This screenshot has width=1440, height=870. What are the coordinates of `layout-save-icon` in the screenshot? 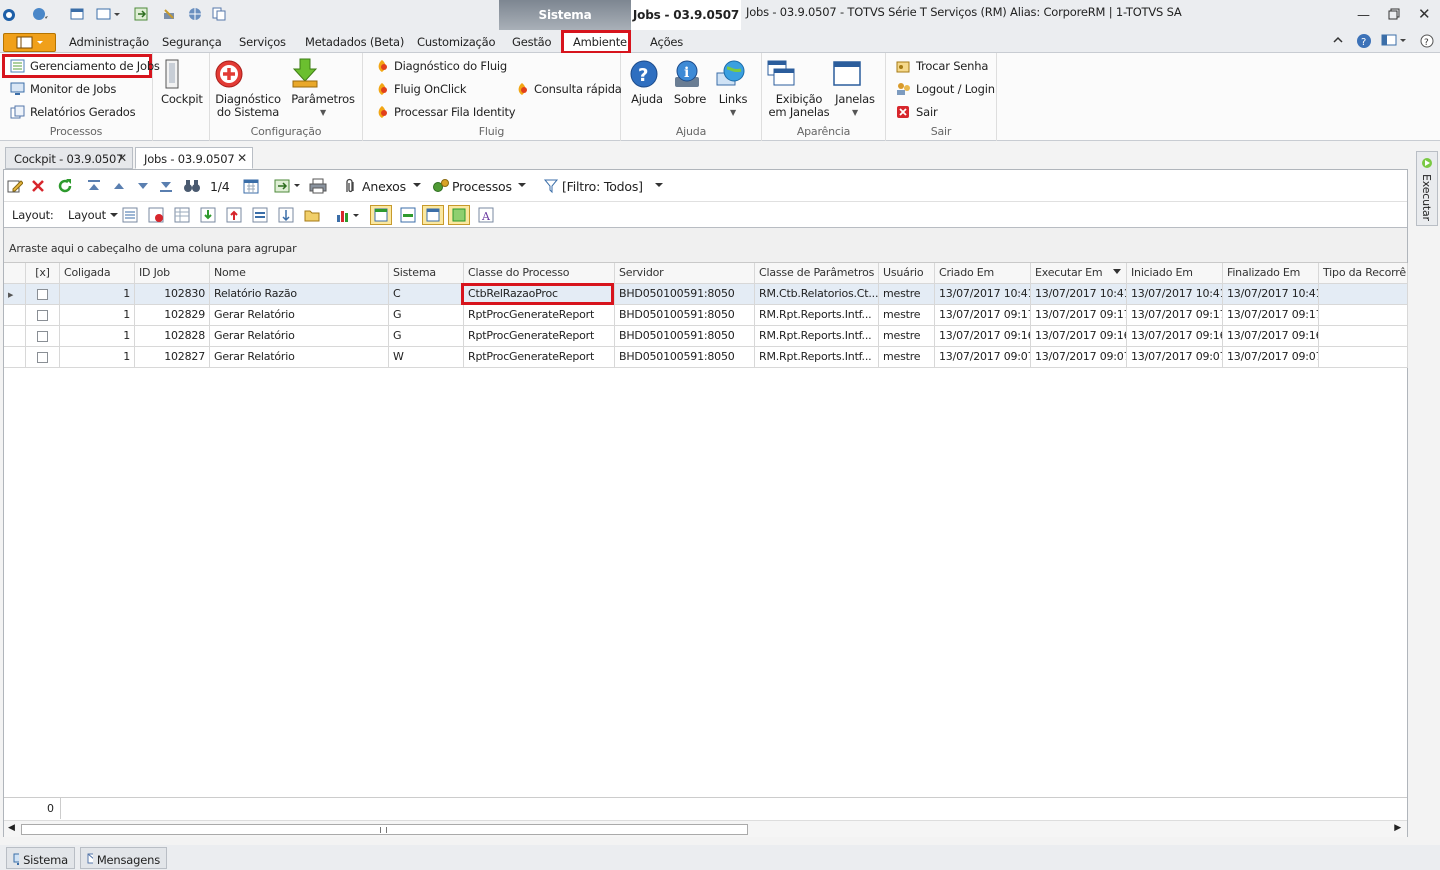 It's located at (130, 215).